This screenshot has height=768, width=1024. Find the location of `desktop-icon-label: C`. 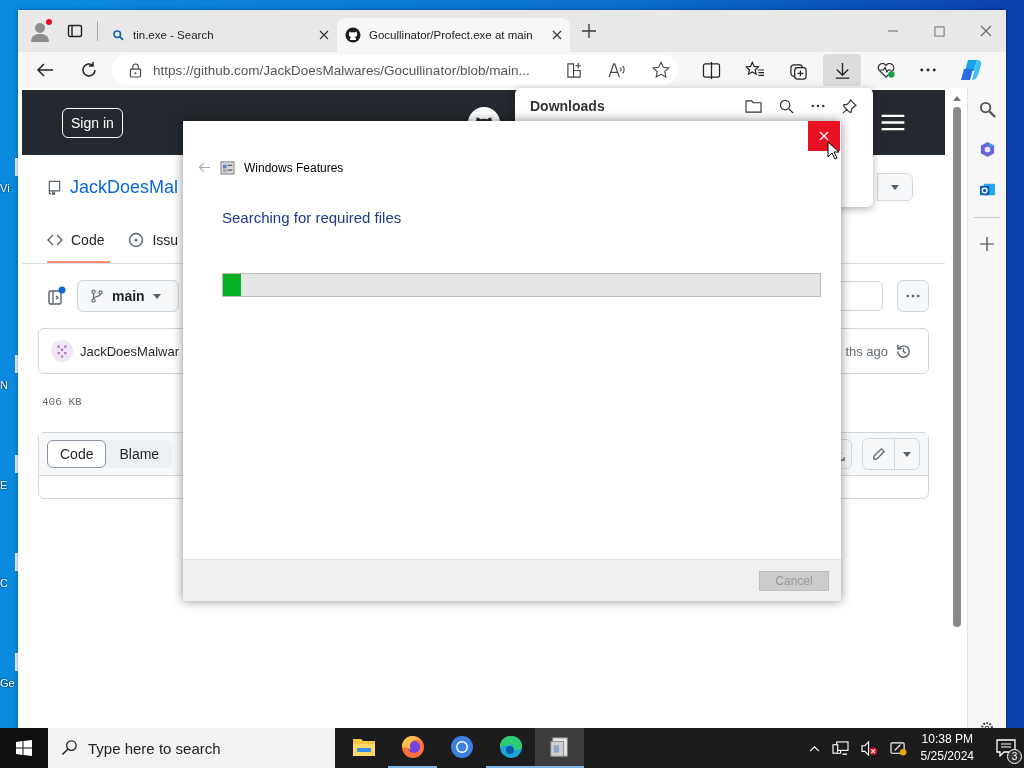

desktop-icon-label: C is located at coordinates (4, 583).